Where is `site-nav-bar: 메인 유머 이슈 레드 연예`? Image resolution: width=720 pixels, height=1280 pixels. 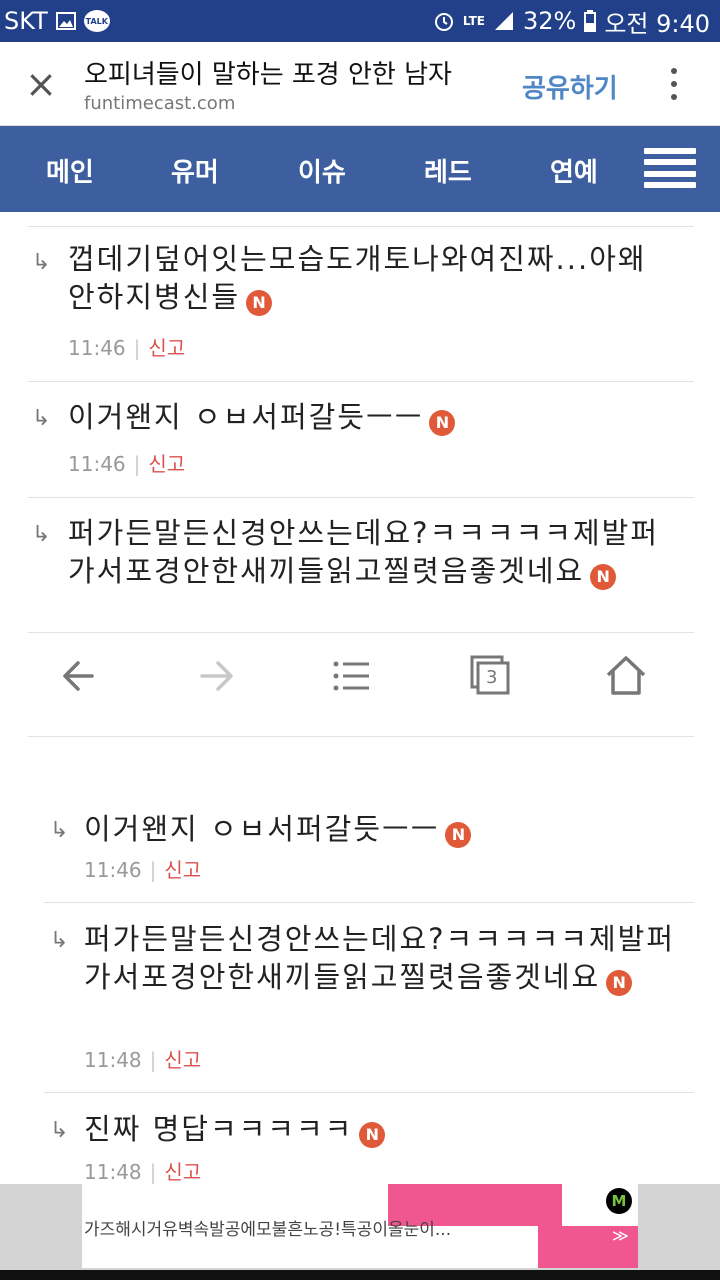
site-nav-bar: 메인 유머 이슈 레드 연예 is located at coordinates (360, 169).